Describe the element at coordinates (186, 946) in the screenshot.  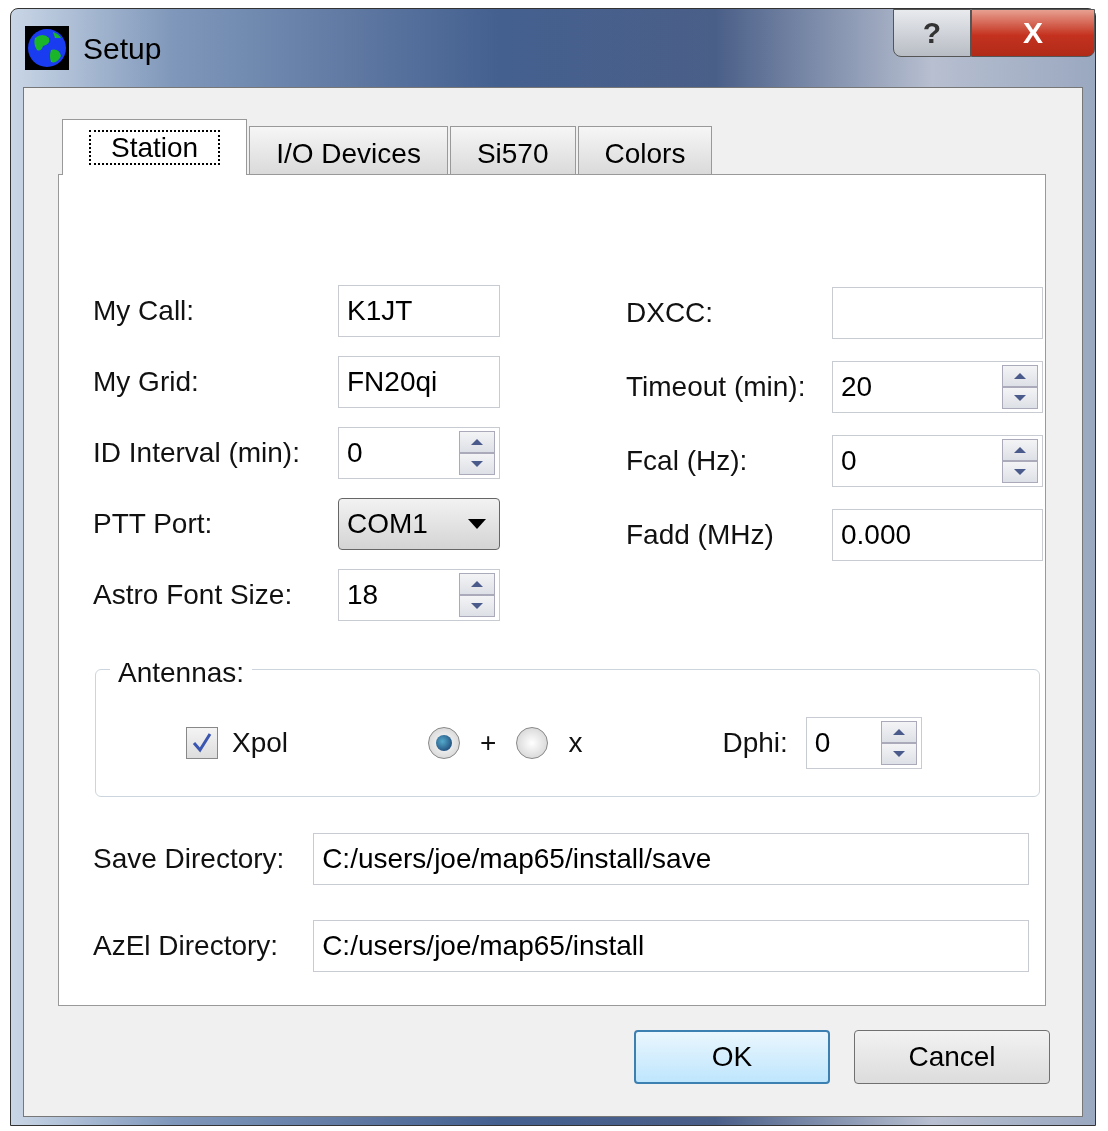
I see `field-label: AzEl Directory:` at that location.